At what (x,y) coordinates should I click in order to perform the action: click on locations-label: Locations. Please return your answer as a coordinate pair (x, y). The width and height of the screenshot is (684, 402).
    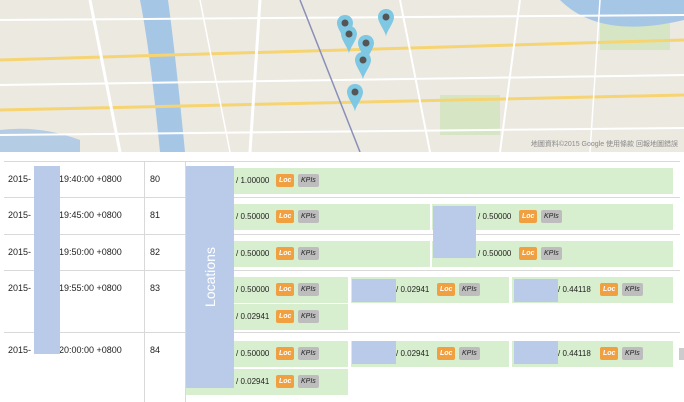
    Looking at the image, I should click on (210, 277).